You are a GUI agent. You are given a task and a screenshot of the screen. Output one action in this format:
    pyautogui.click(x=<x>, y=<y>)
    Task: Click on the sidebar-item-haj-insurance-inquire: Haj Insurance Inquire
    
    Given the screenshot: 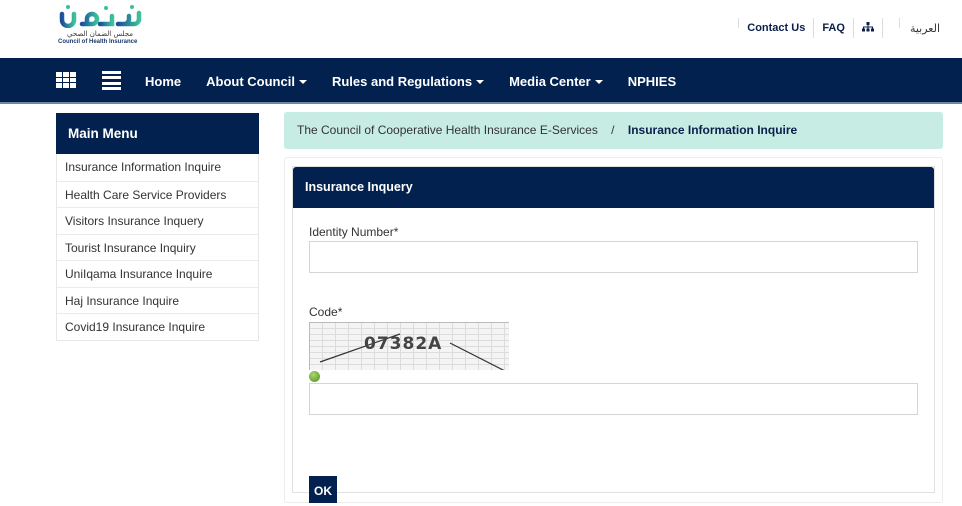 What is the action you would take?
    pyautogui.click(x=157, y=300)
    